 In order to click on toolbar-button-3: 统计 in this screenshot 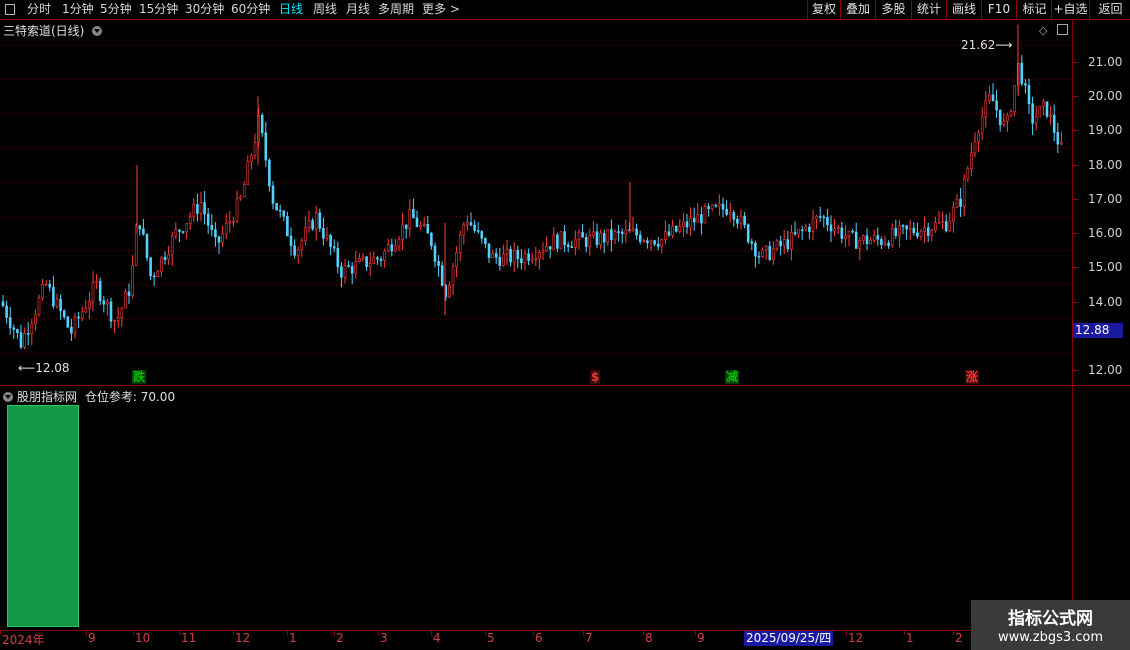, I will do `click(928, 9)`.